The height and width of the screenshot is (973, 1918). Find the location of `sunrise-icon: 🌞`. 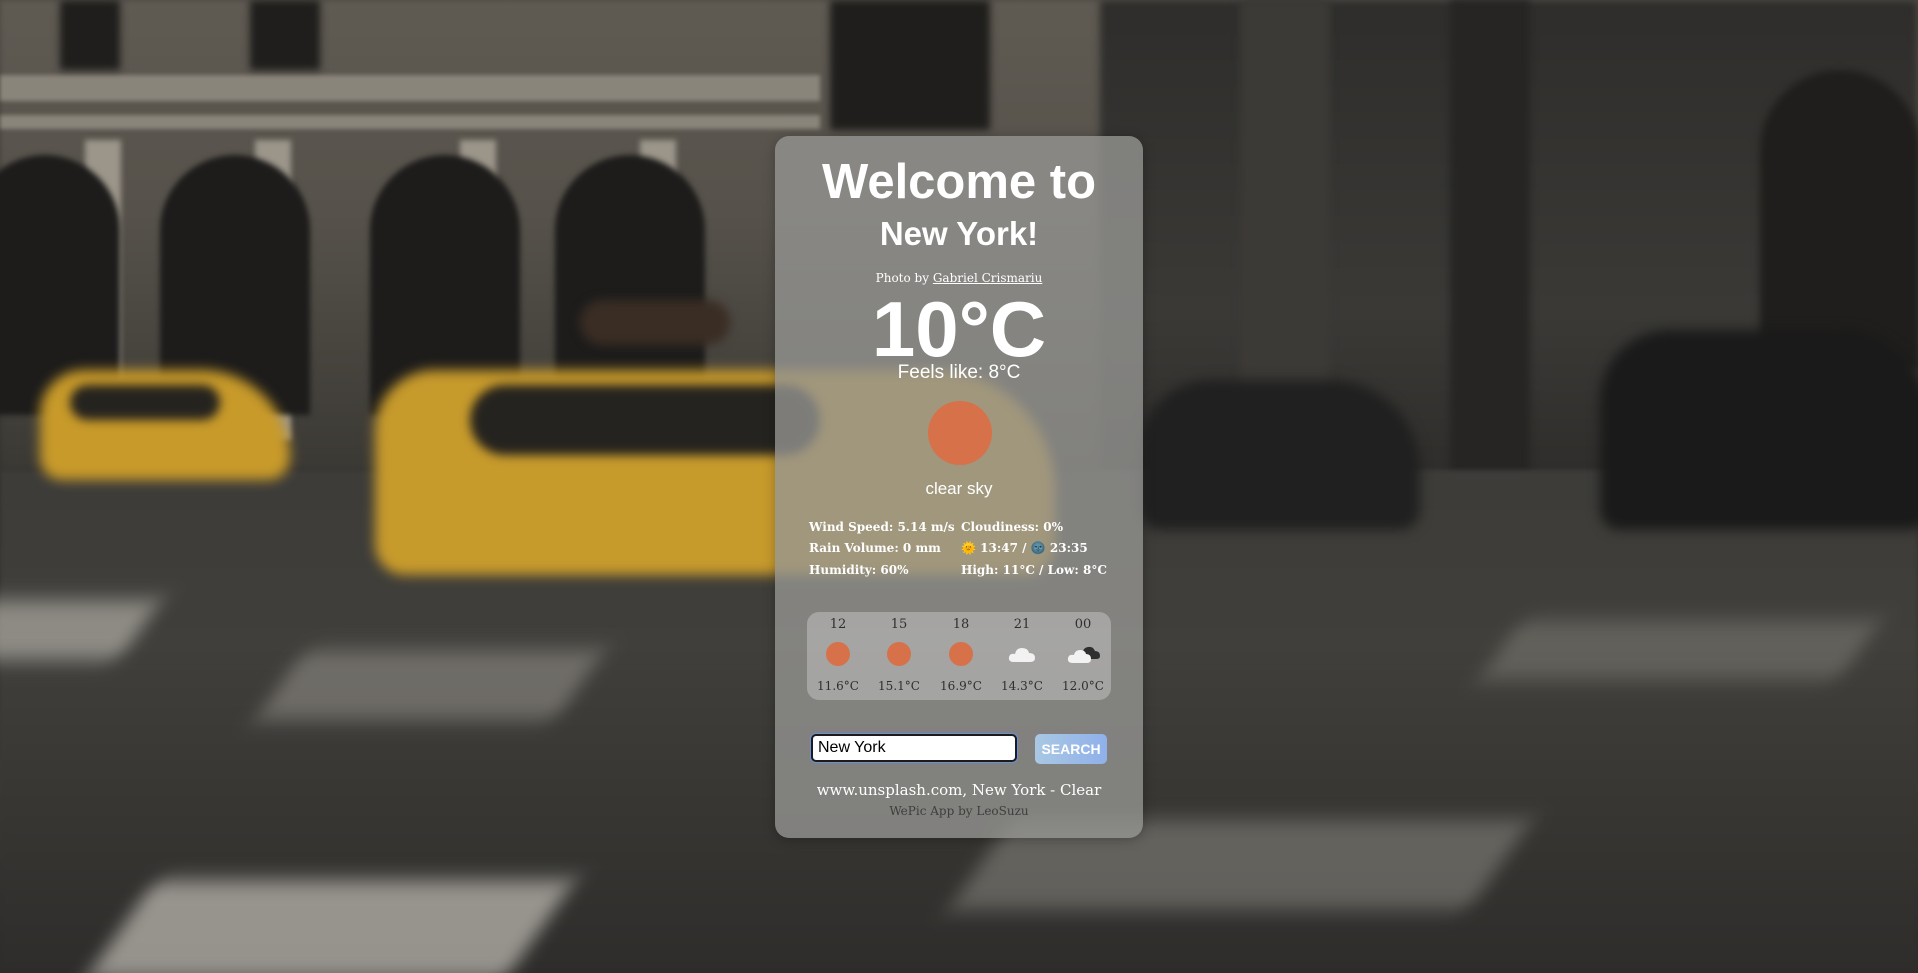

sunrise-icon: 🌞 is located at coordinates (968, 548).